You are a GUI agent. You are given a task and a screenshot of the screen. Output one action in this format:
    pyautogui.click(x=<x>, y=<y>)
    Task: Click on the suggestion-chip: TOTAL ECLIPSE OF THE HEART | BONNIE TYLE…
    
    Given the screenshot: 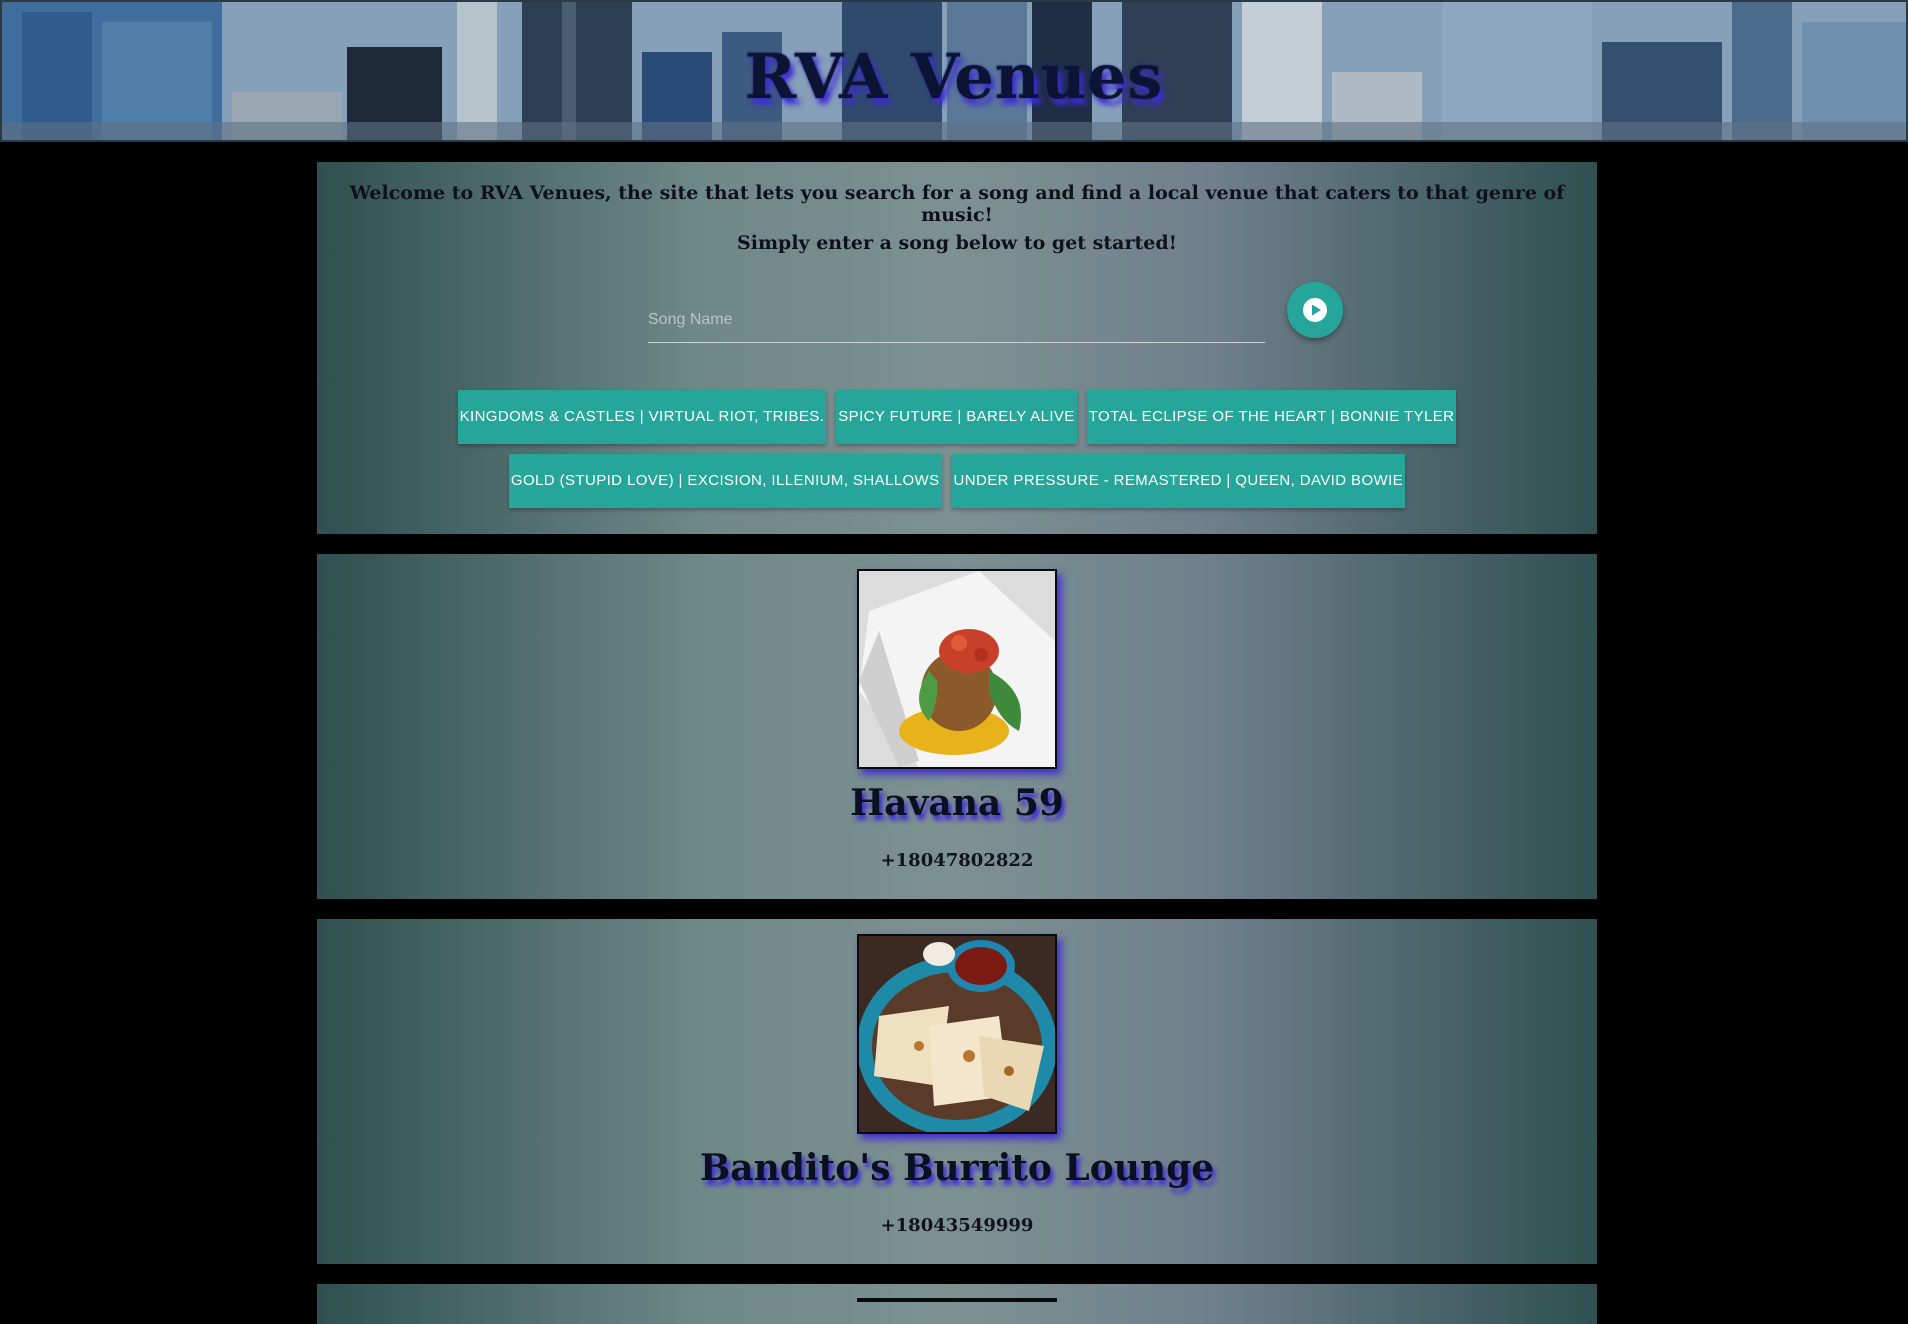 What is the action you would take?
    pyautogui.click(x=1271, y=417)
    